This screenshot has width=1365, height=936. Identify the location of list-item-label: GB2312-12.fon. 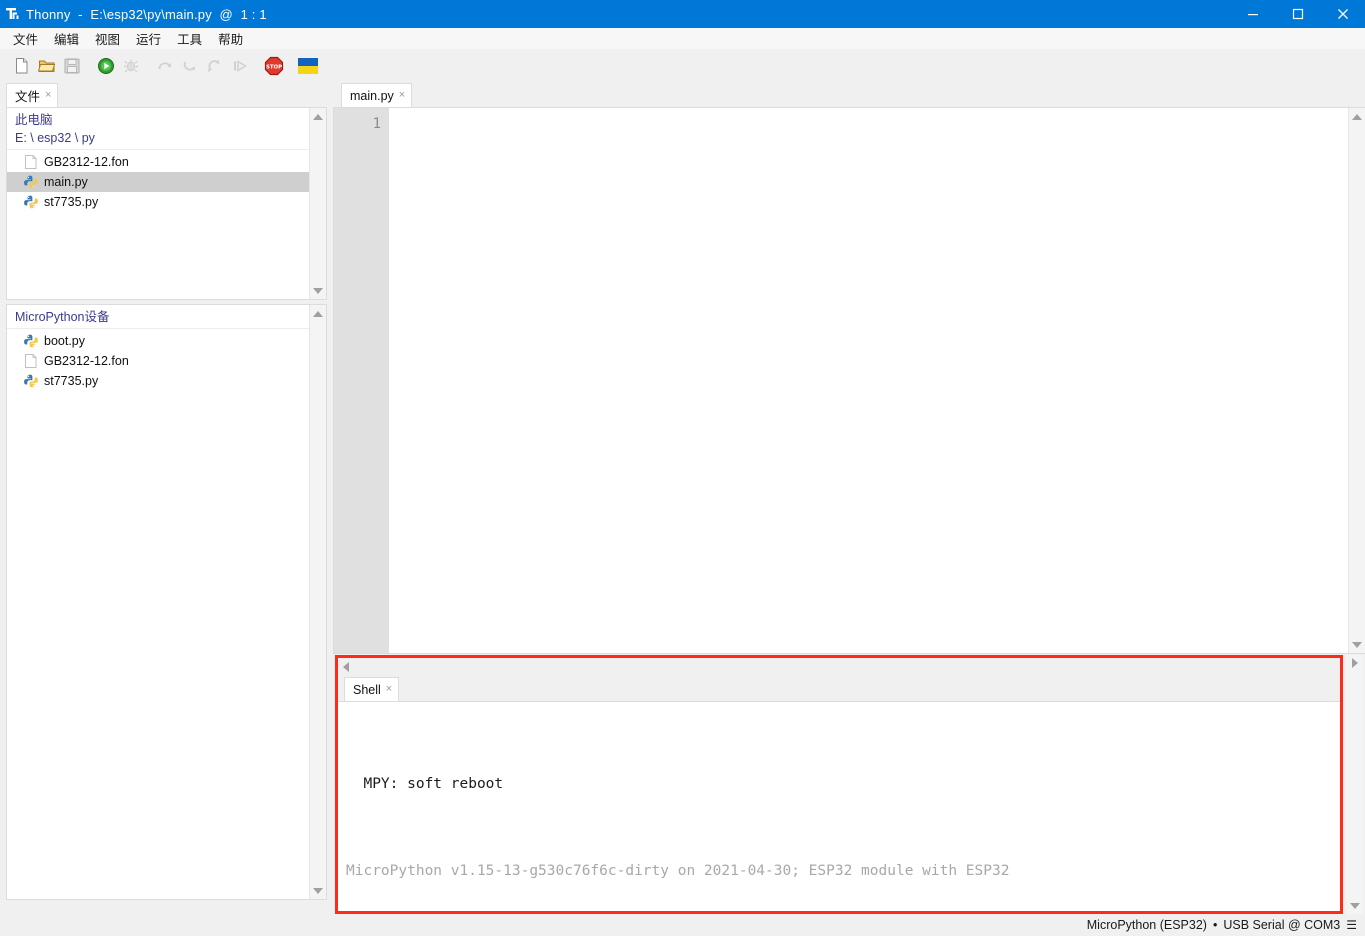
(86, 361).